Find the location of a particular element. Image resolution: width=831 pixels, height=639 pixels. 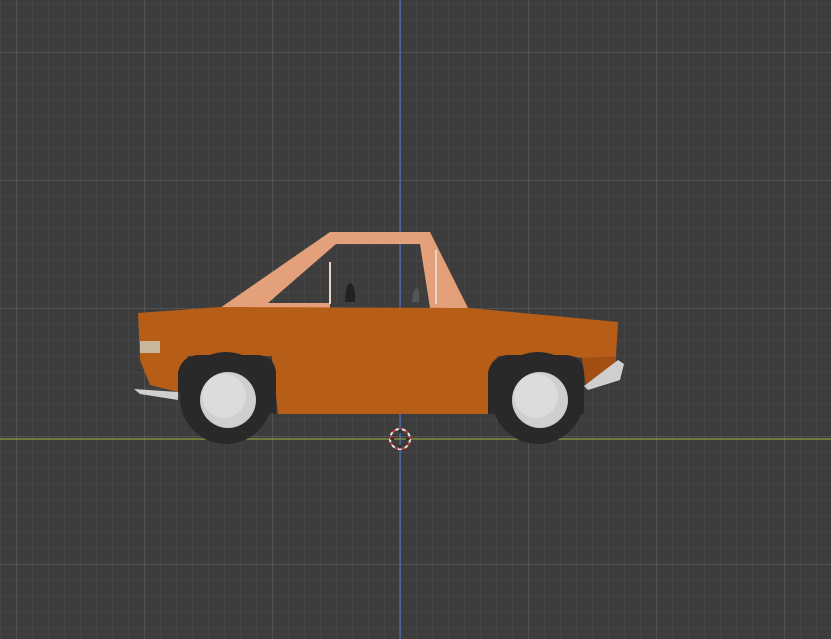

front-bumper is located at coordinates (156, 394).